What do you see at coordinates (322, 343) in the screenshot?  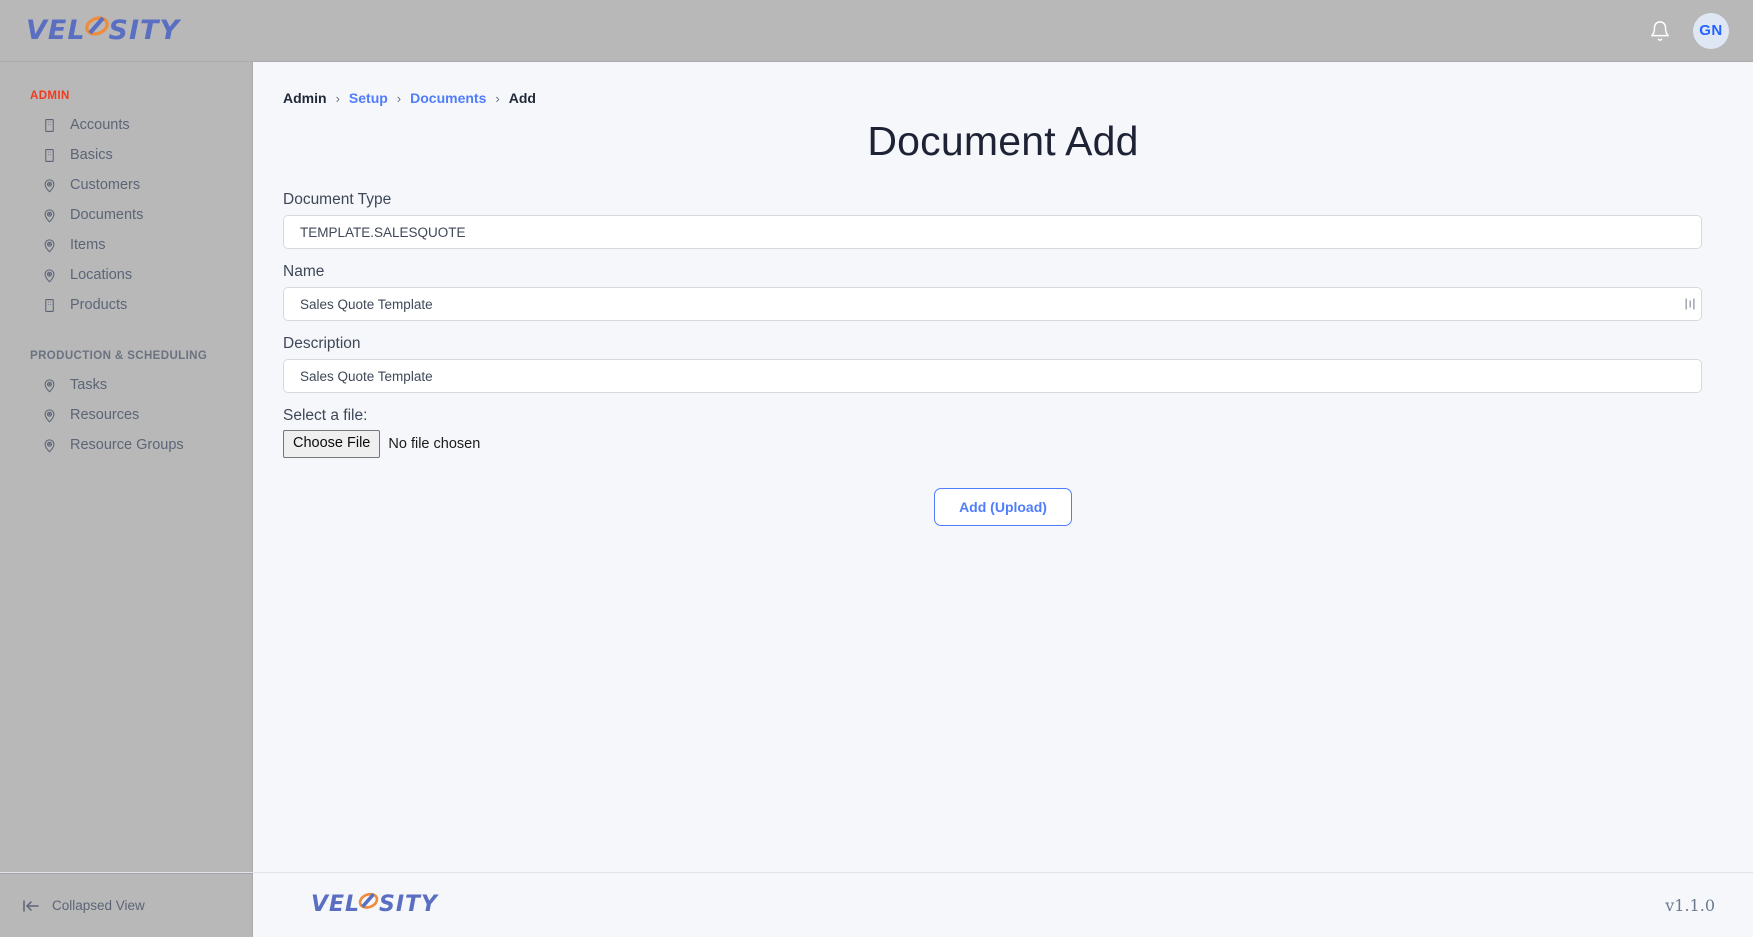 I see `field-label-description: Description` at bounding box center [322, 343].